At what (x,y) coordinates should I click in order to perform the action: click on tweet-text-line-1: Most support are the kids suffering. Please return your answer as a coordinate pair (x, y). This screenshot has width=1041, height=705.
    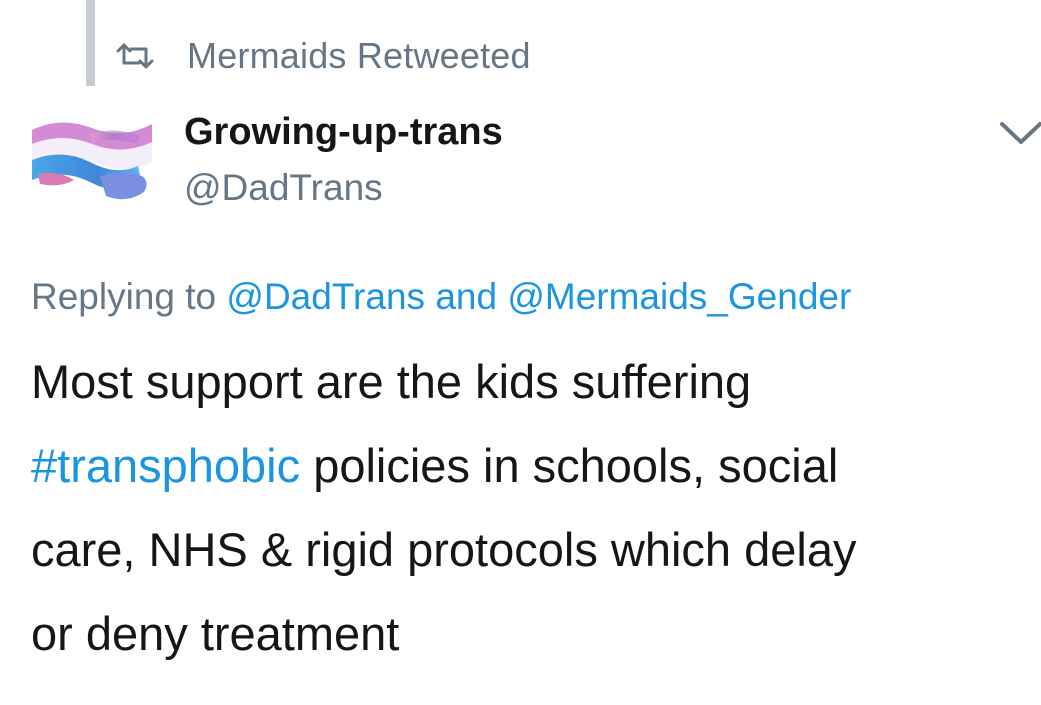
    Looking at the image, I should click on (391, 381).